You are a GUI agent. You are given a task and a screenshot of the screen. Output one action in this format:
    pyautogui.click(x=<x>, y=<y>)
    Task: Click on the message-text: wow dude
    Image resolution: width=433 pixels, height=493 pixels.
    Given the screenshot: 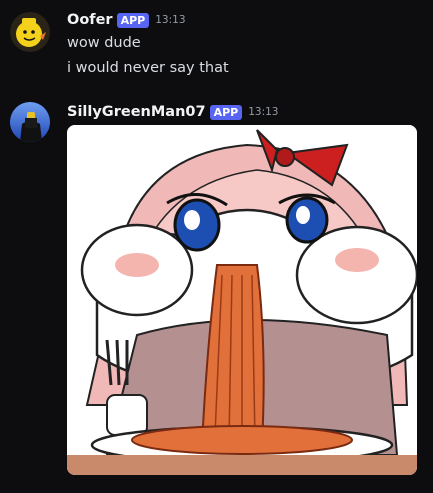 What is the action you would take?
    pyautogui.click(x=104, y=43)
    